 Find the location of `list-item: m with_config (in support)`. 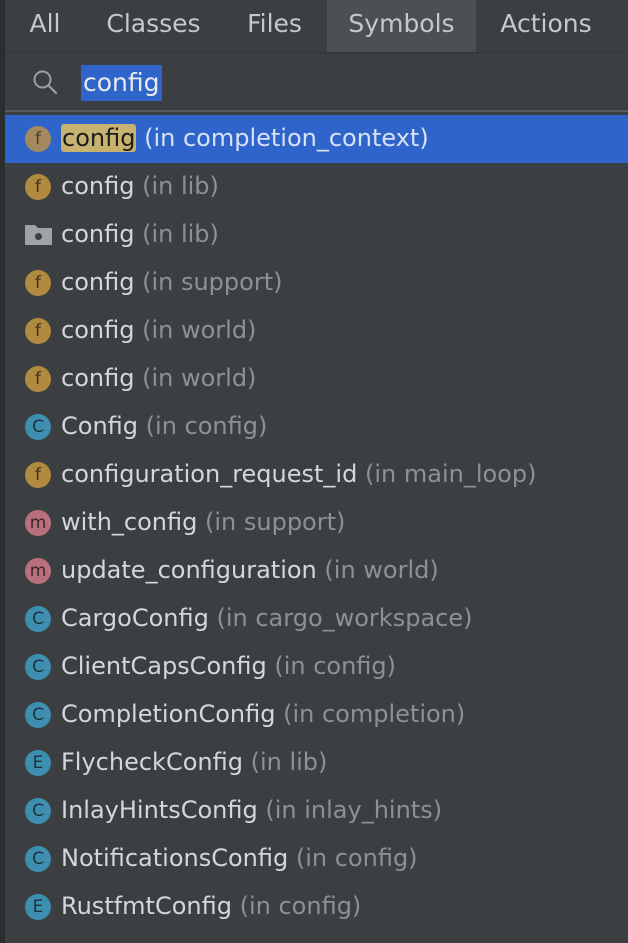

list-item: m with_config (in support) is located at coordinates (316, 523).